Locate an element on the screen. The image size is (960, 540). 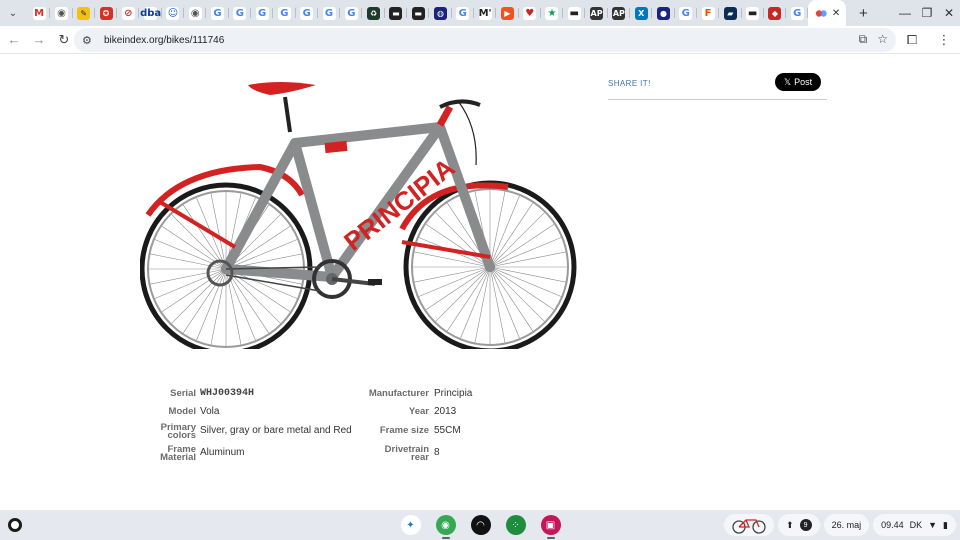
browser-tab: M is located at coordinates (39, 13).